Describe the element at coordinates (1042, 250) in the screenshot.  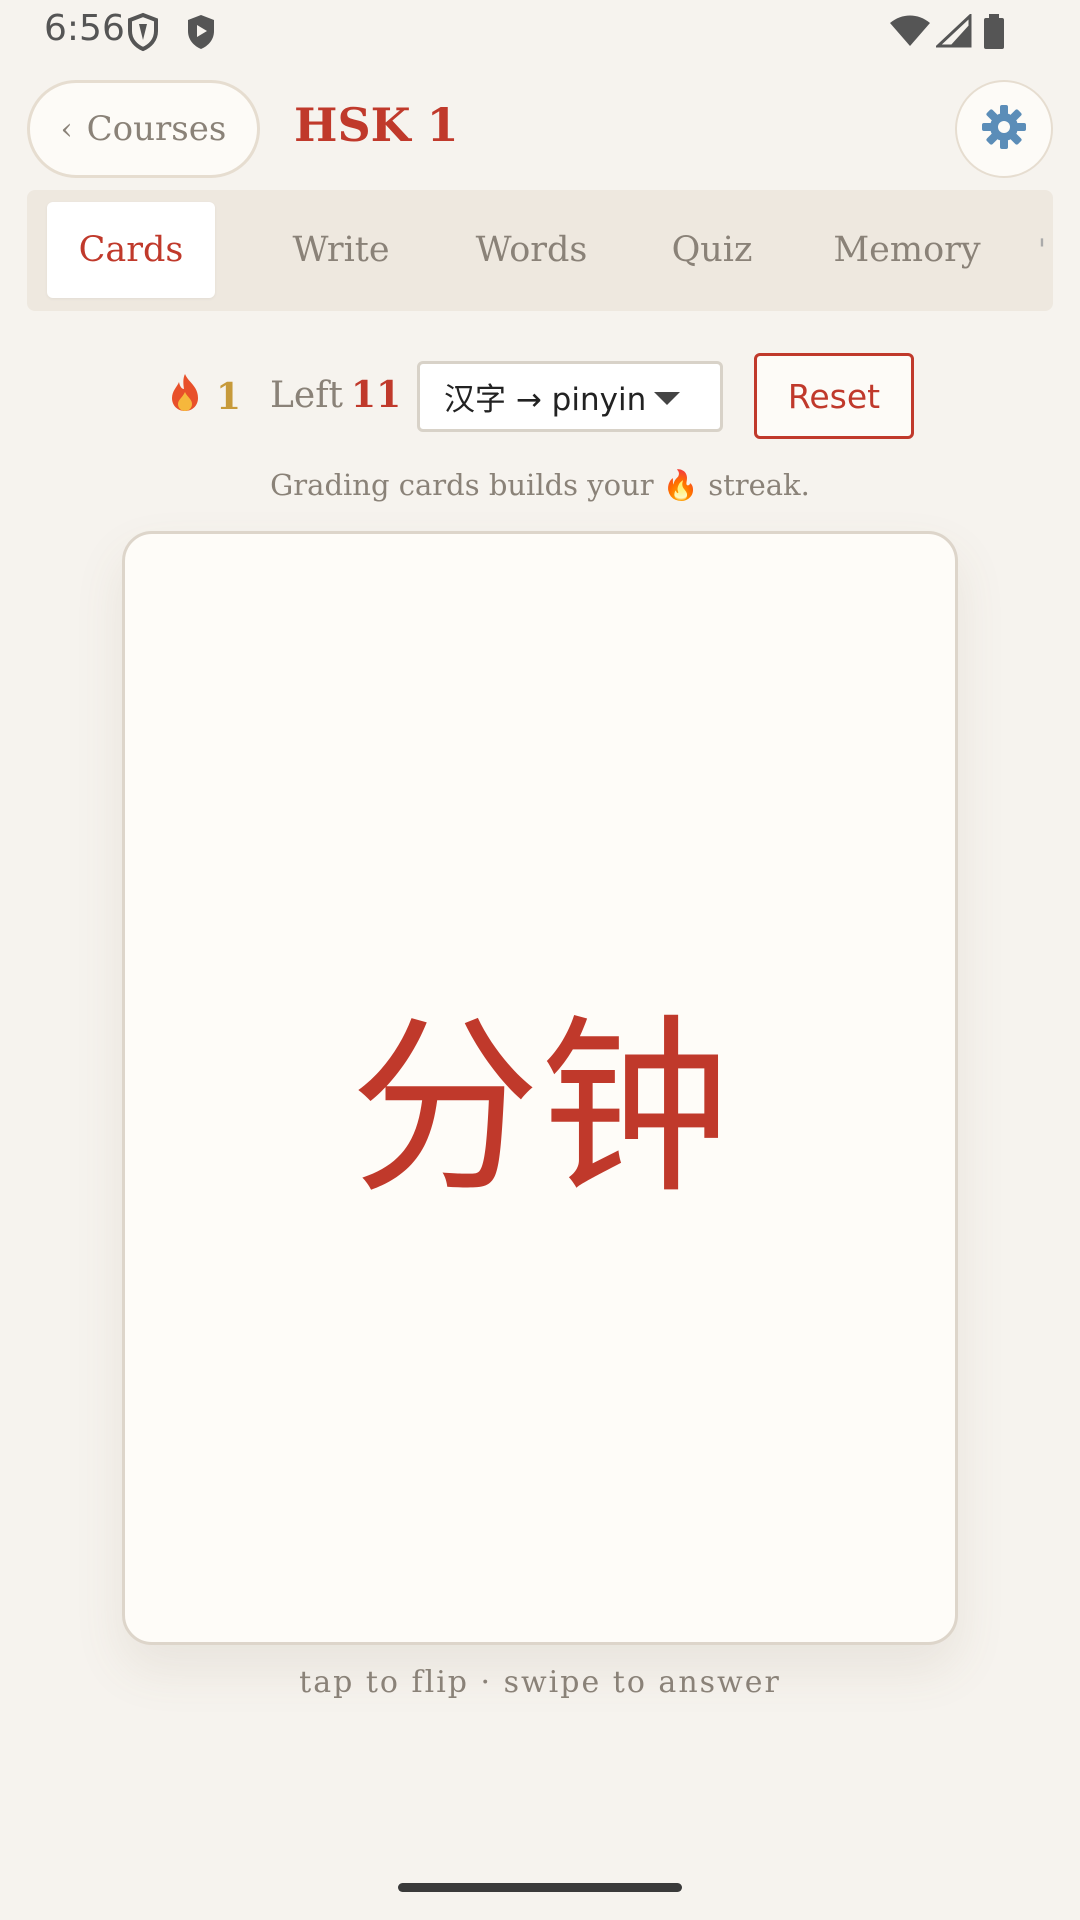
I see `tab-overflow-hint: '` at that location.